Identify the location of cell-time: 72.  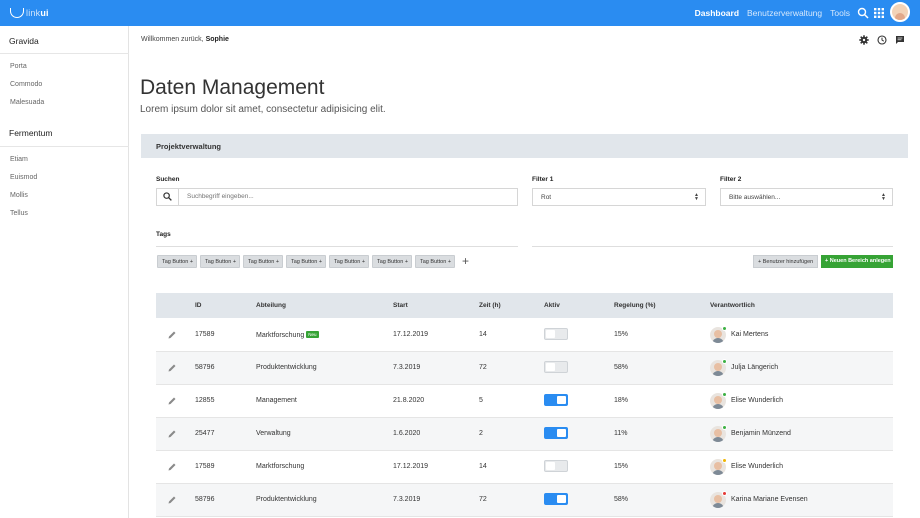
(483, 499).